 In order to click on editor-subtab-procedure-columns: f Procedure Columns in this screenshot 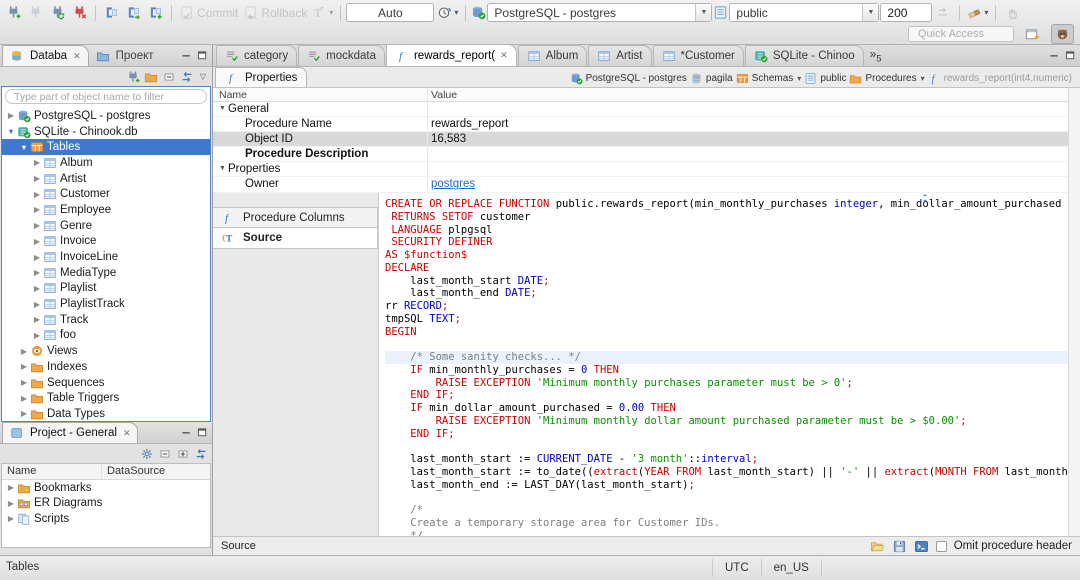, I will do `click(295, 217)`.